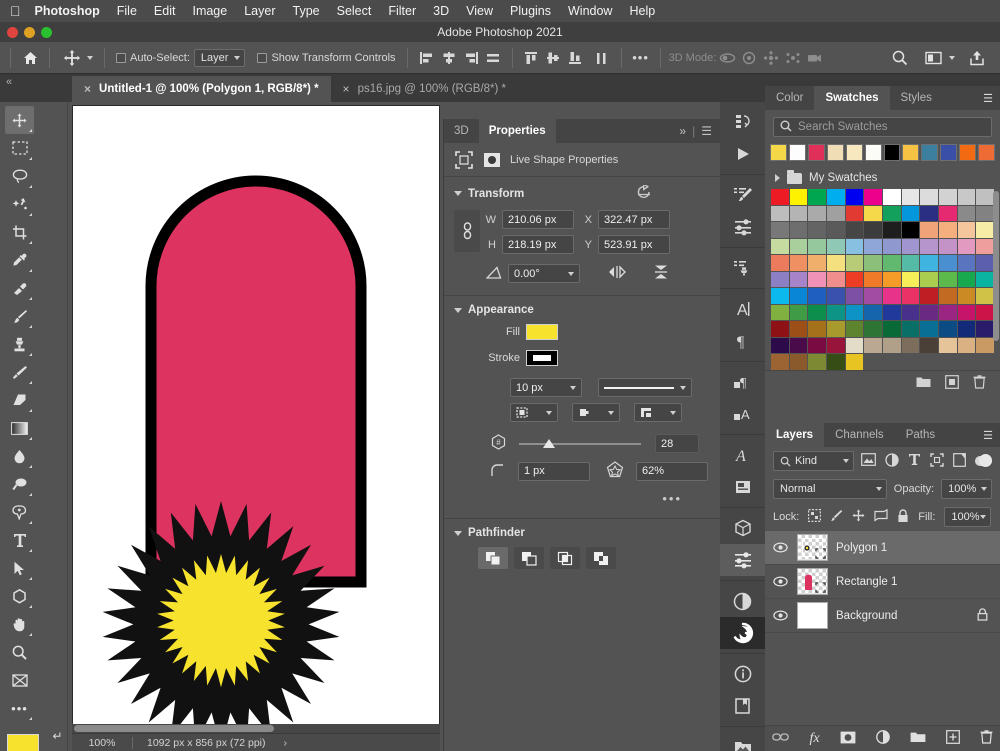 Image resolution: width=1000 pixels, height=751 pixels. What do you see at coordinates (534, 412) in the screenshot?
I see `stroke-align-select` at bounding box center [534, 412].